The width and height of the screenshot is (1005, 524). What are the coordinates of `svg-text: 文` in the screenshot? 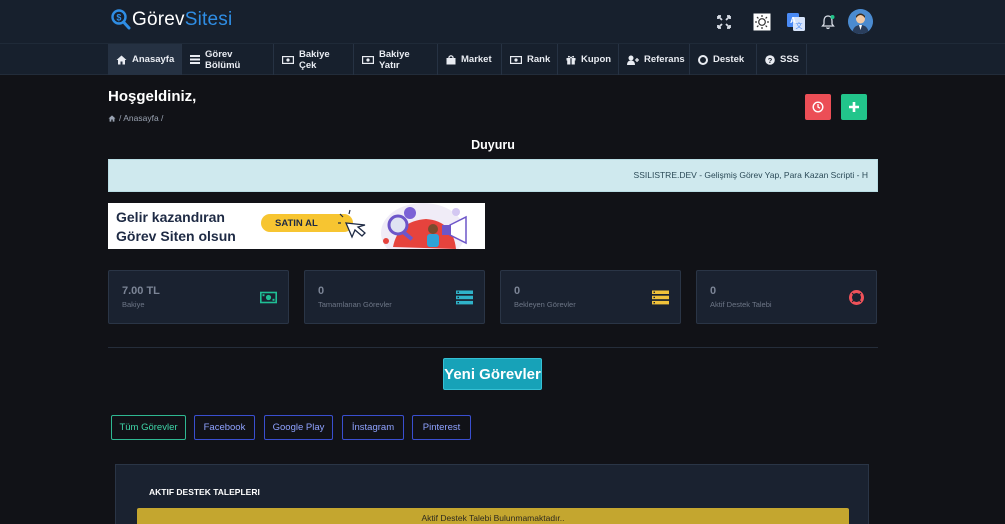 It's located at (799, 25).